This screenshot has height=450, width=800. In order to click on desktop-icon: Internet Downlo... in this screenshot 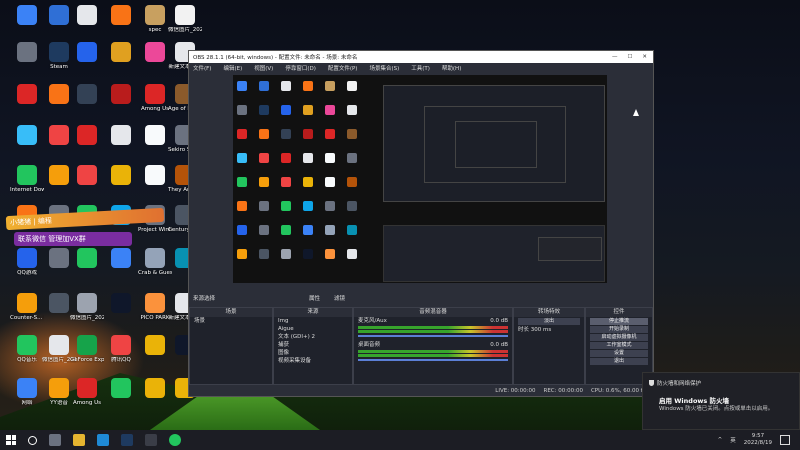, I will do `click(27, 185)`.